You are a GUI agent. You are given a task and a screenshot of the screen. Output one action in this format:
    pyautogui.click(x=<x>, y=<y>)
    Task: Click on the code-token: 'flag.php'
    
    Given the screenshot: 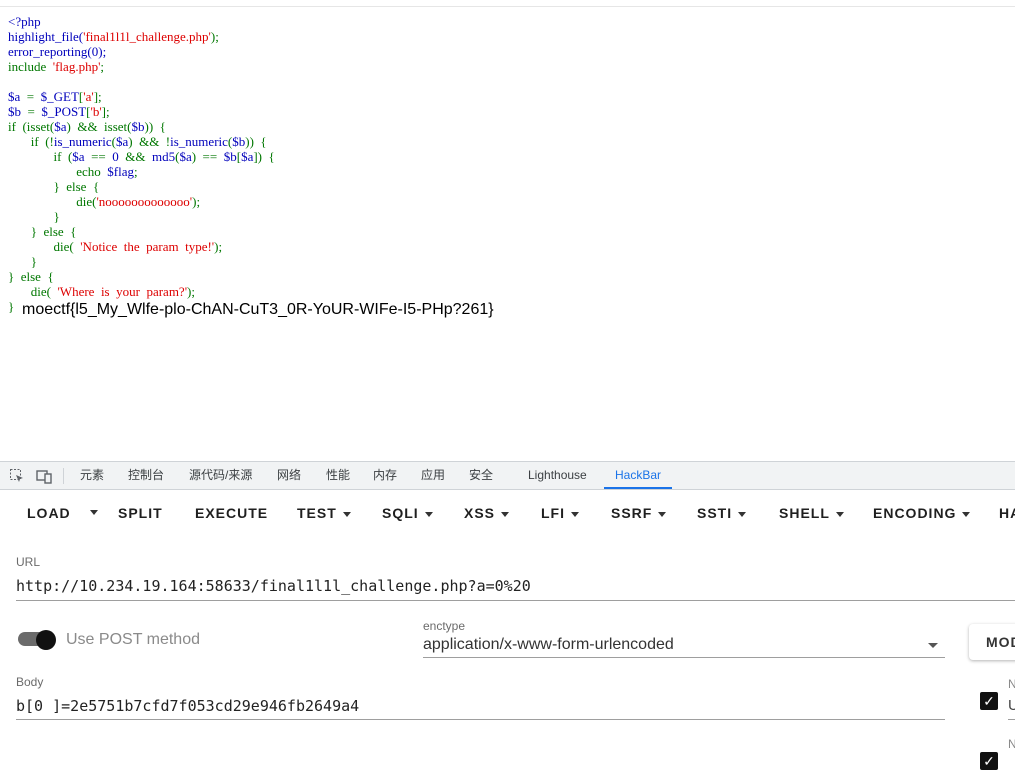 What is the action you would take?
    pyautogui.click(x=76, y=66)
    